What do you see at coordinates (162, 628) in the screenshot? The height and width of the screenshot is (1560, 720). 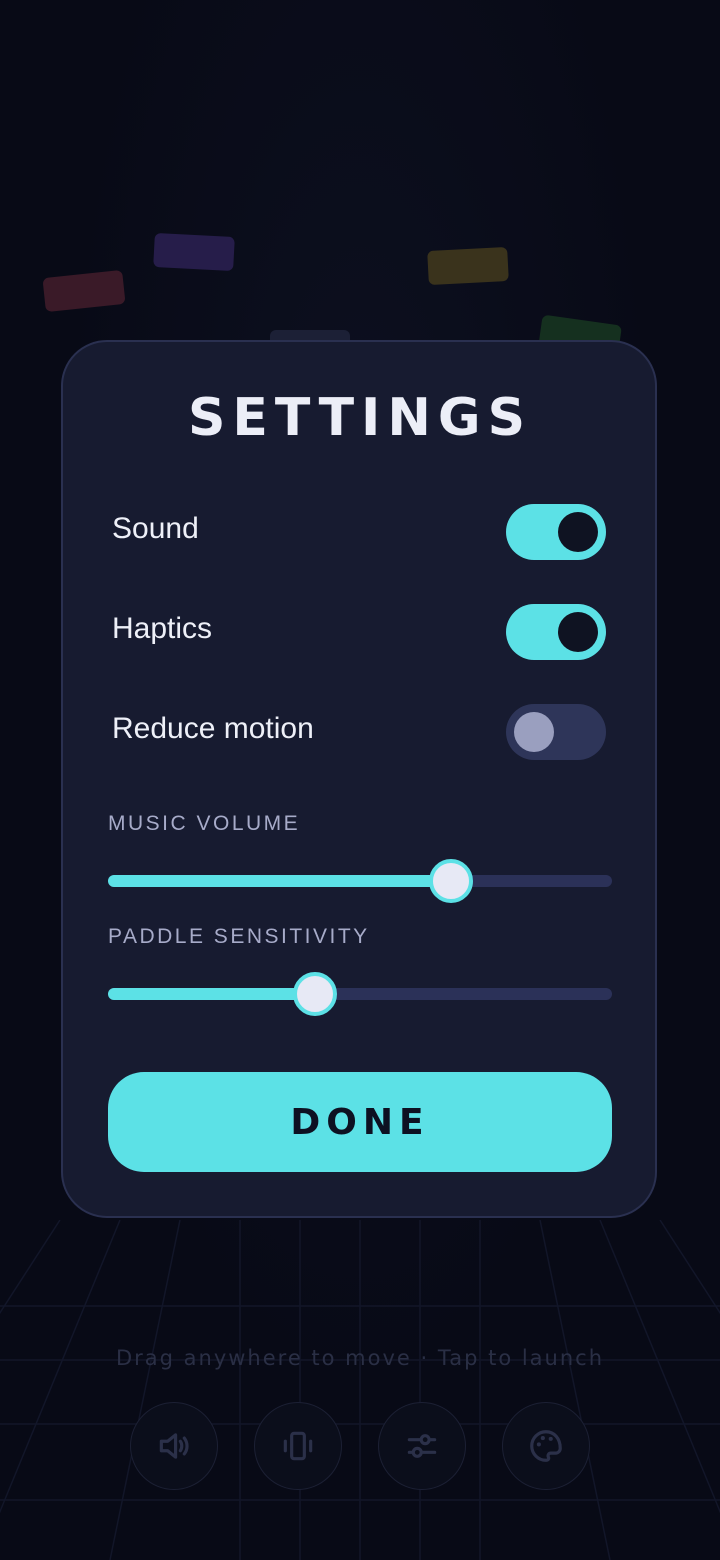 I see `haptics-label: Haptics` at bounding box center [162, 628].